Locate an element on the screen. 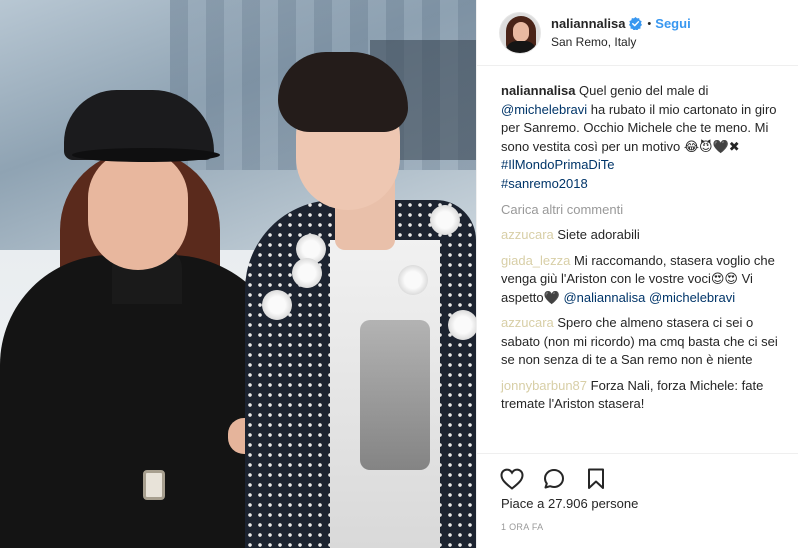 This screenshot has height=548, width=798. caption-text: Quel genio del male di is located at coordinates (642, 90).